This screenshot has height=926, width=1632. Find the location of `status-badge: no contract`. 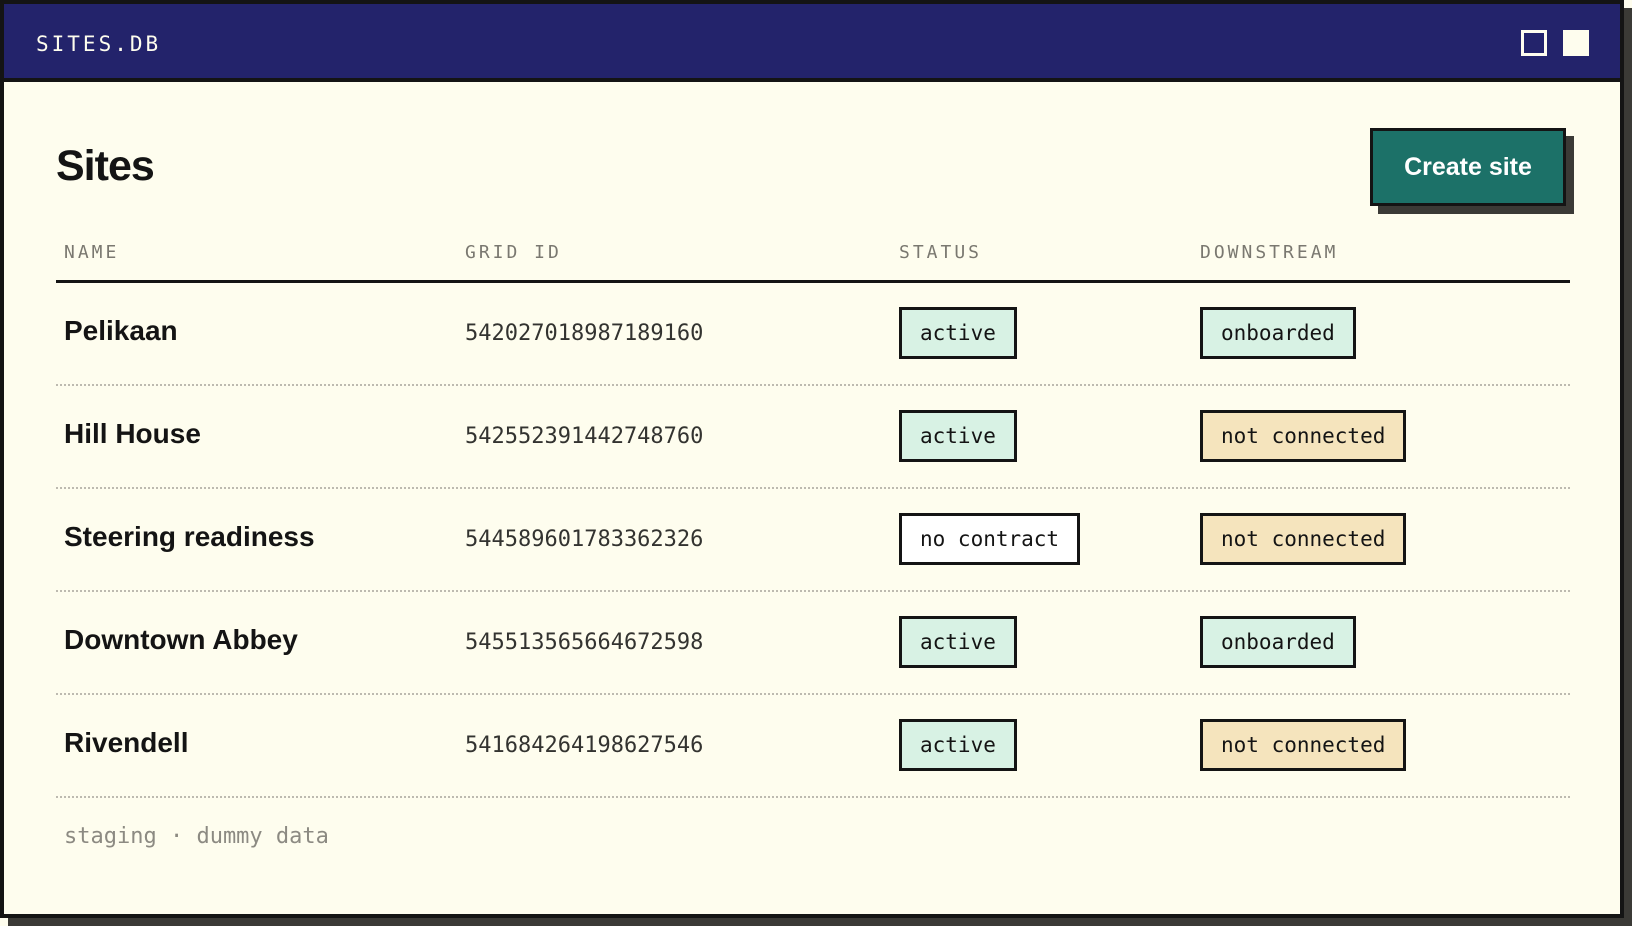

status-badge: no contract is located at coordinates (990, 539).